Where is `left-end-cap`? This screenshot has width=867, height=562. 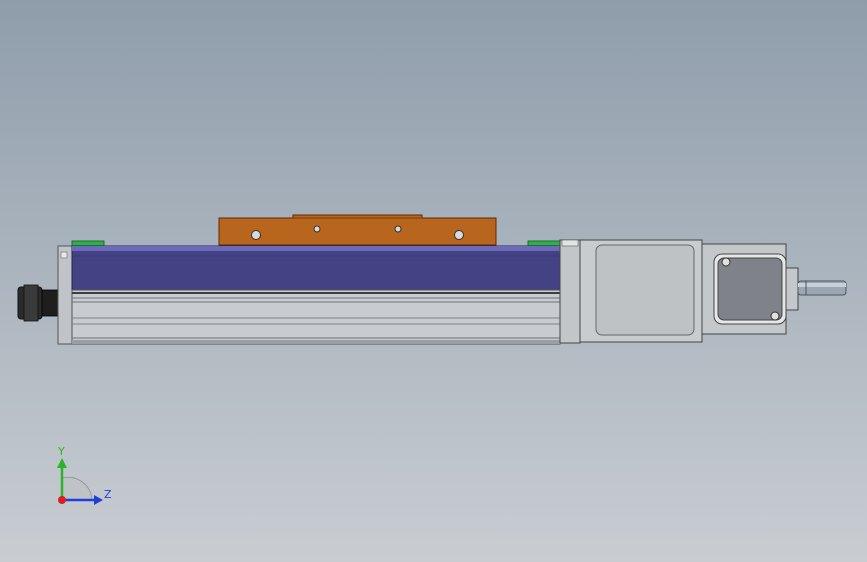 left-end-cap is located at coordinates (65, 295).